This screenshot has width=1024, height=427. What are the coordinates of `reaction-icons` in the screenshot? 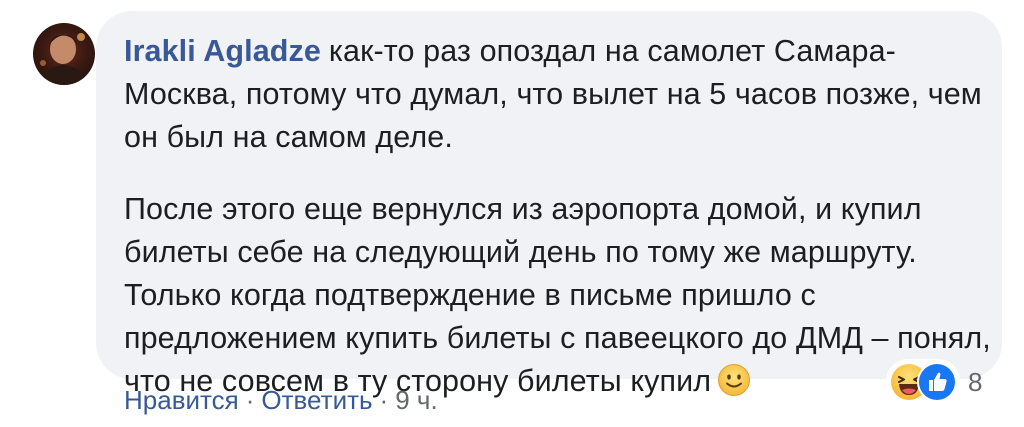 It's located at (923, 382).